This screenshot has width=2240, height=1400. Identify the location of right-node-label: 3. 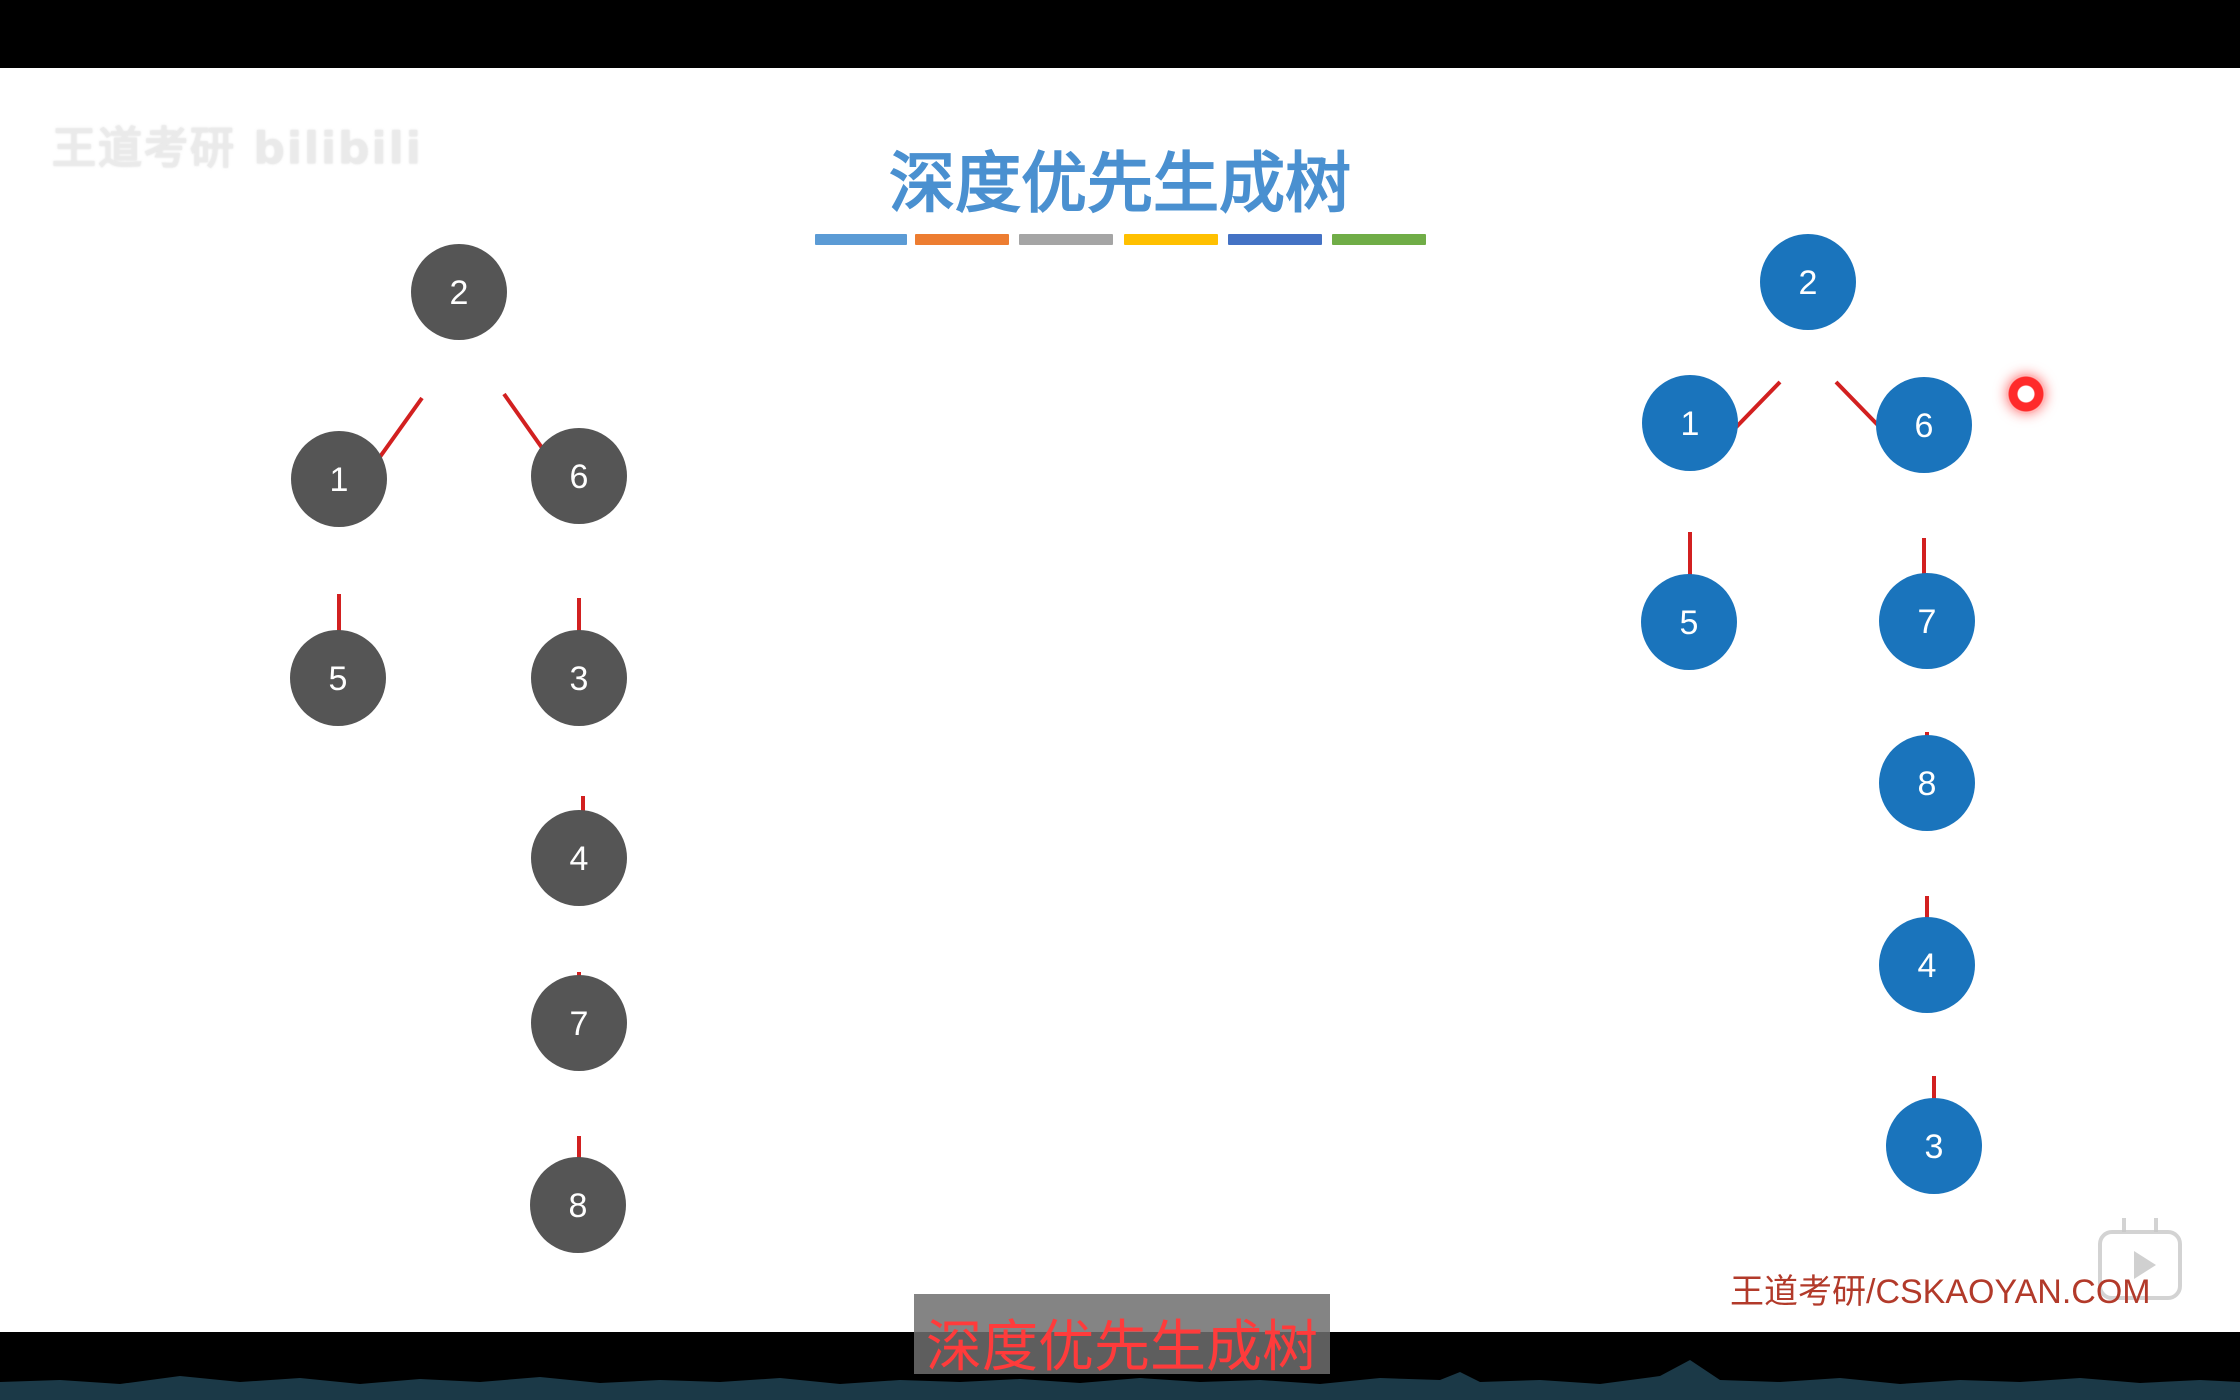
(1934, 1147).